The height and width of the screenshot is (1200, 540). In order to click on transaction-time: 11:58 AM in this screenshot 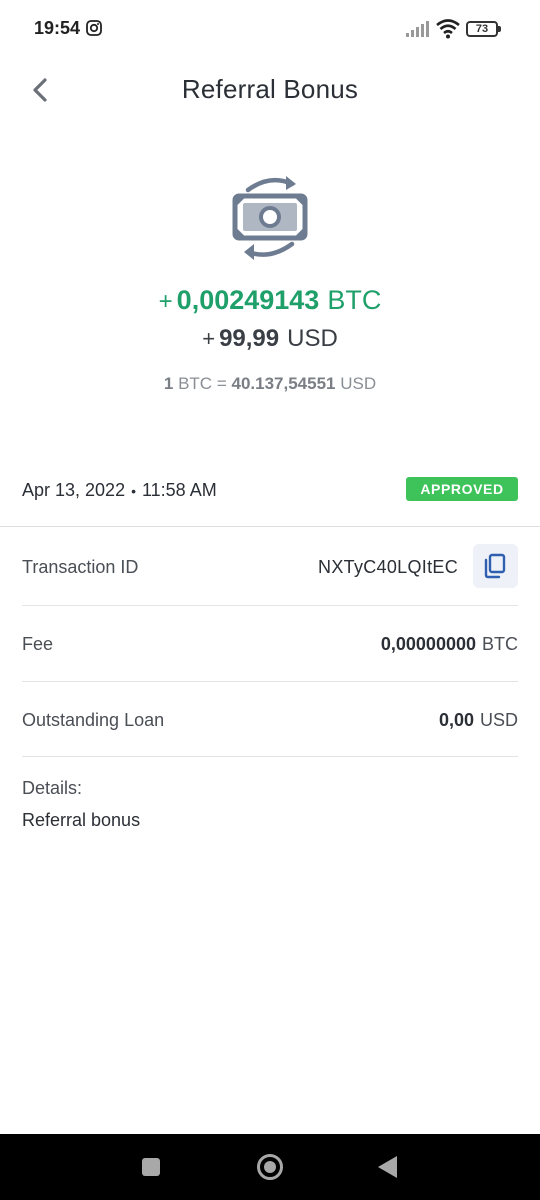, I will do `click(179, 490)`.